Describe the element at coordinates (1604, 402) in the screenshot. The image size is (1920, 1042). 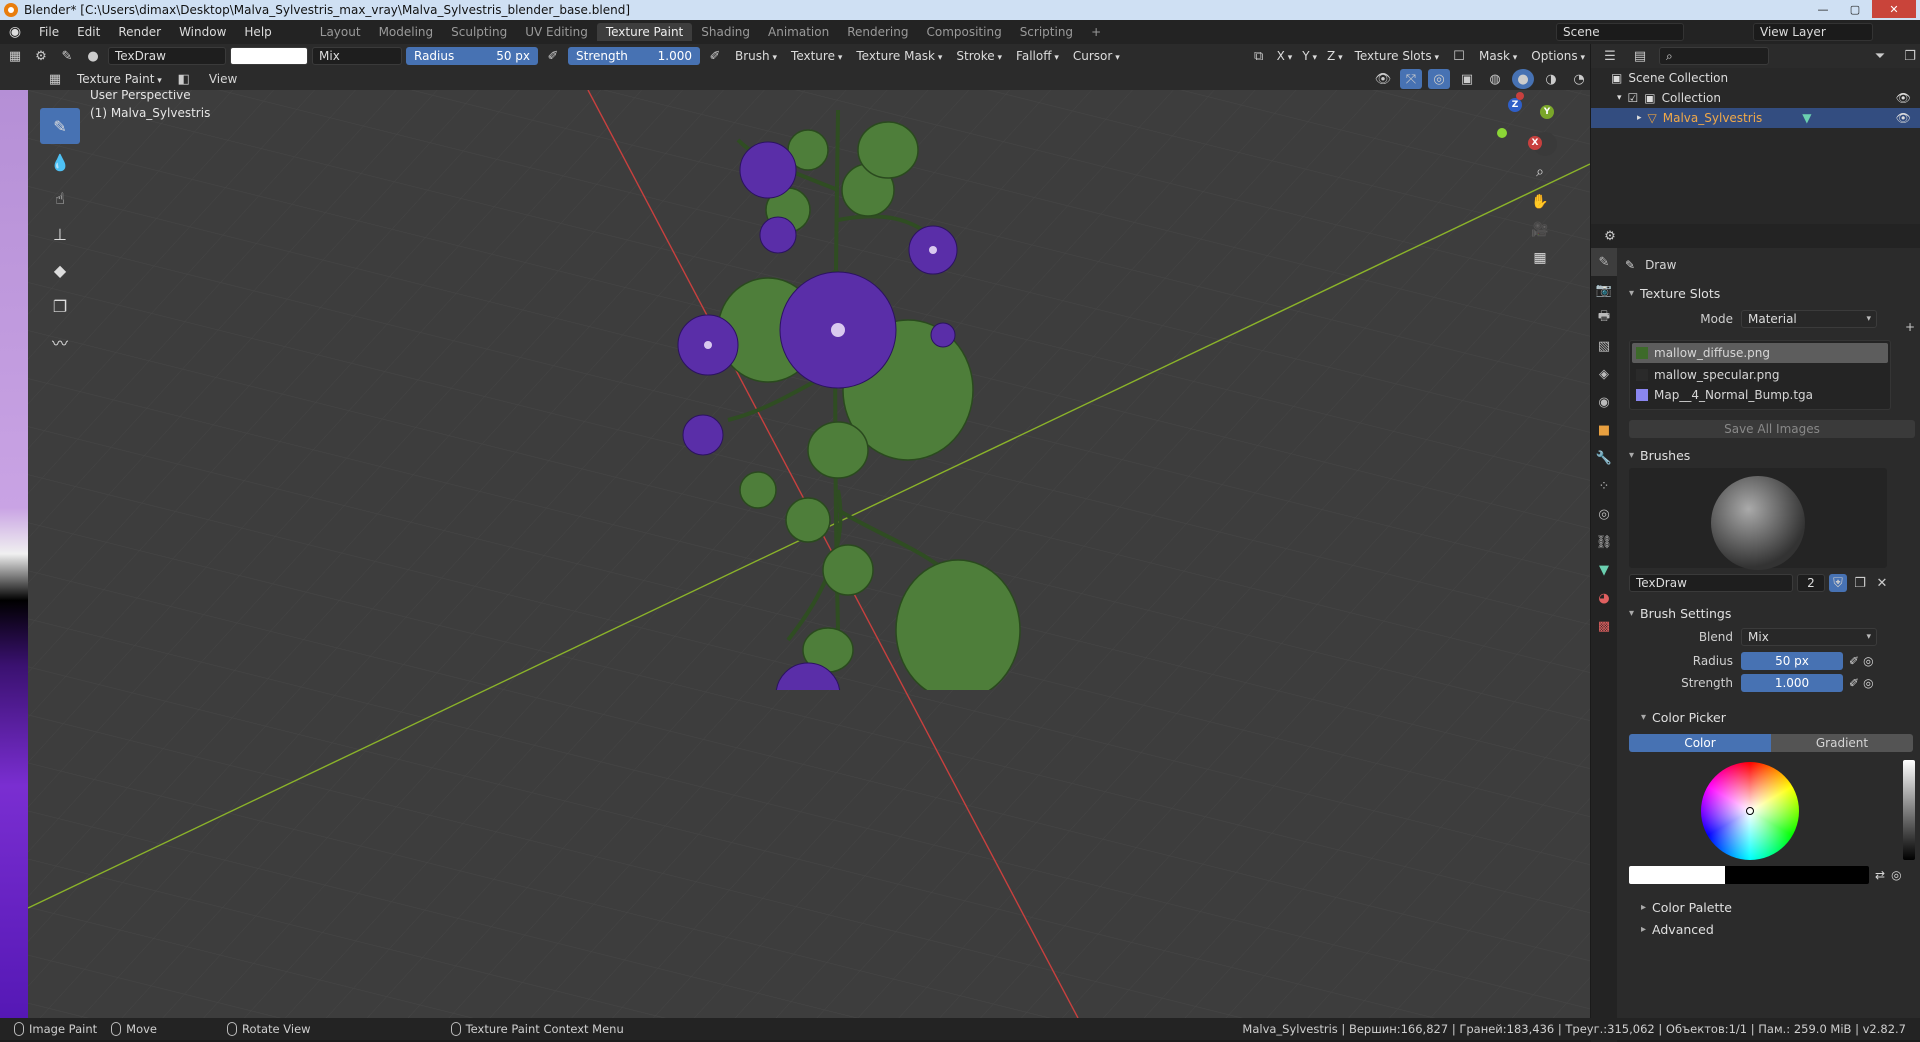
I see `world-tab-icon: ◉` at that location.